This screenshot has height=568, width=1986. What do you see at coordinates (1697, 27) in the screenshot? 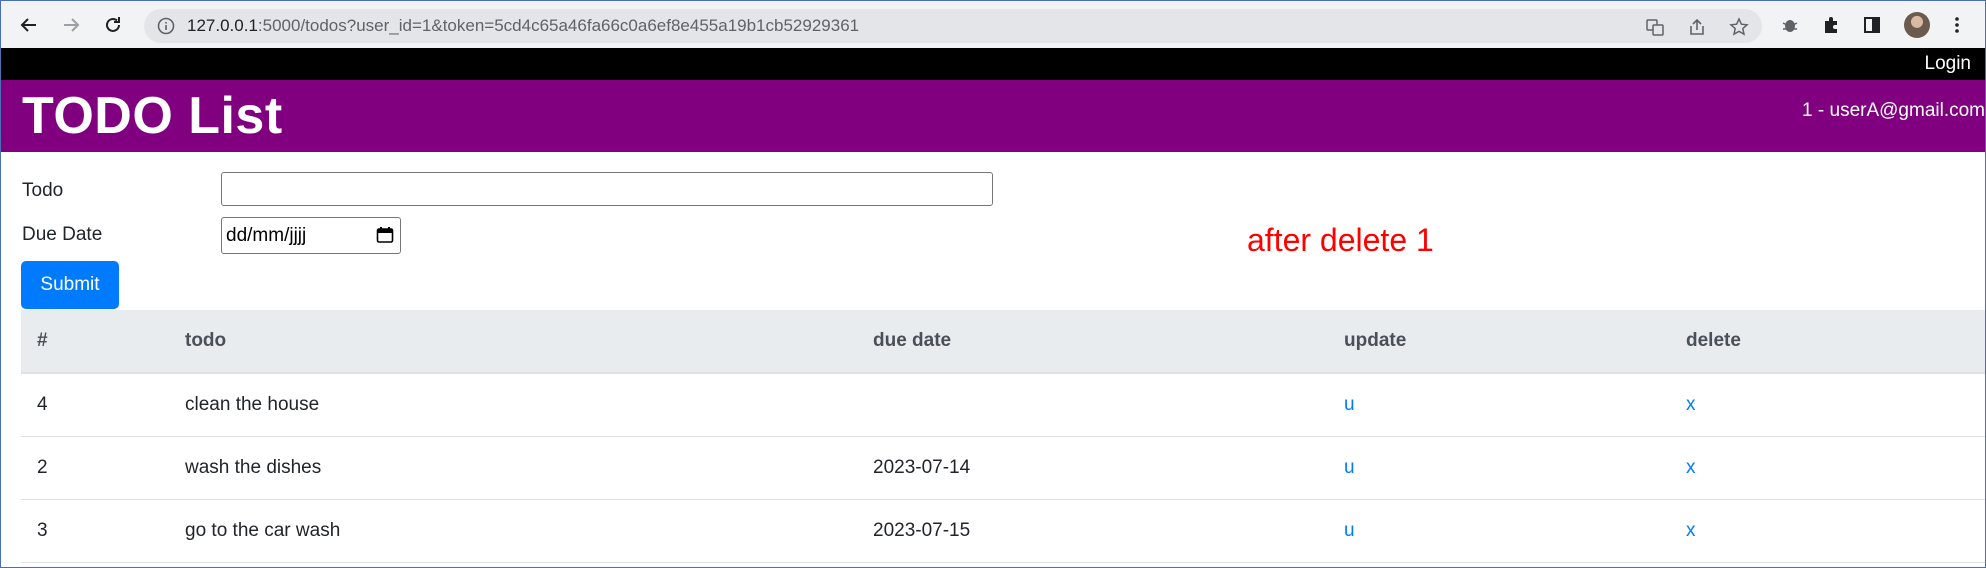
I see `share-icon` at bounding box center [1697, 27].